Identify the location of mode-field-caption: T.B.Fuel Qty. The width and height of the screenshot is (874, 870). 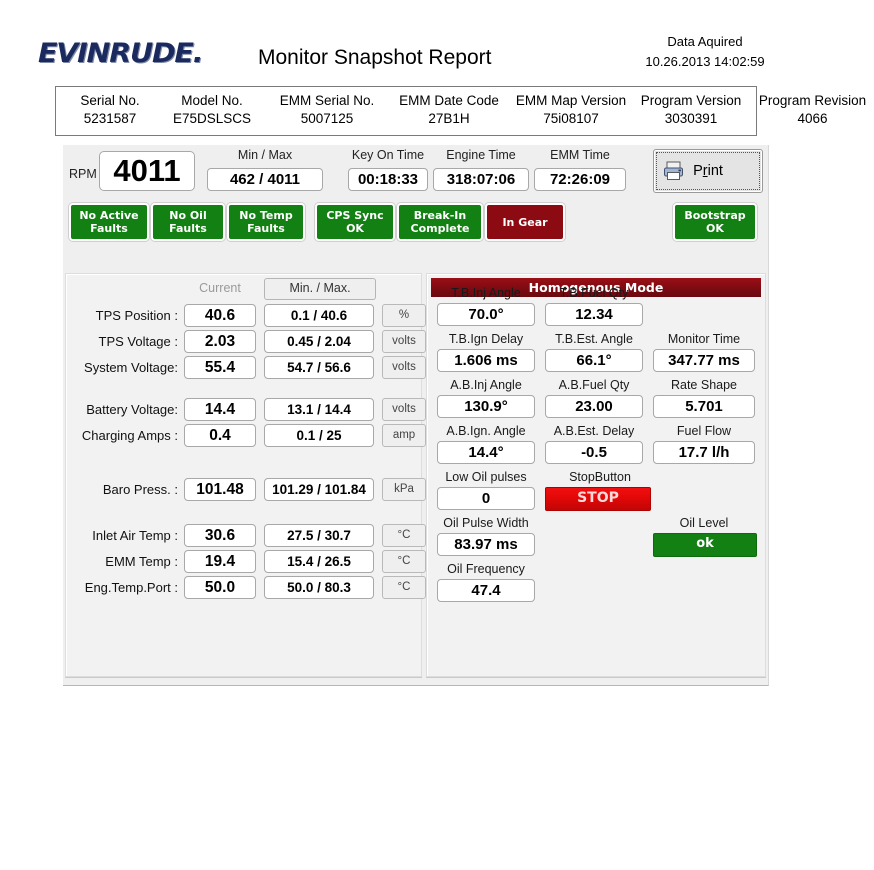
(594, 293).